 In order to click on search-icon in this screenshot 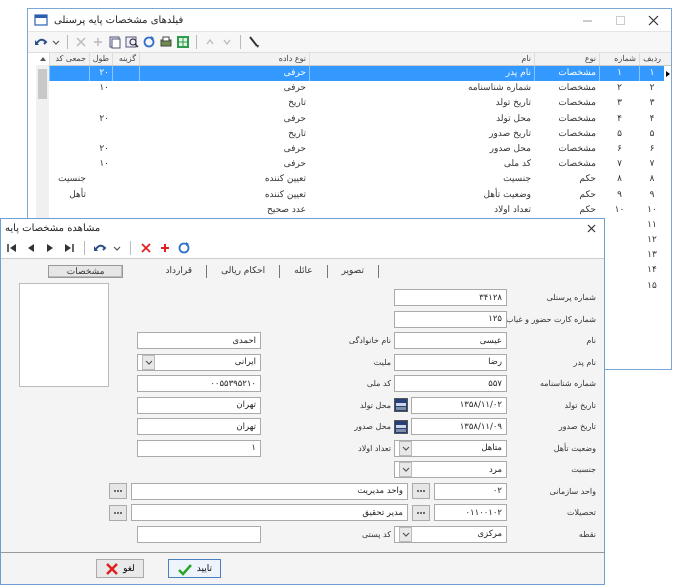, I will do `click(132, 42)`.